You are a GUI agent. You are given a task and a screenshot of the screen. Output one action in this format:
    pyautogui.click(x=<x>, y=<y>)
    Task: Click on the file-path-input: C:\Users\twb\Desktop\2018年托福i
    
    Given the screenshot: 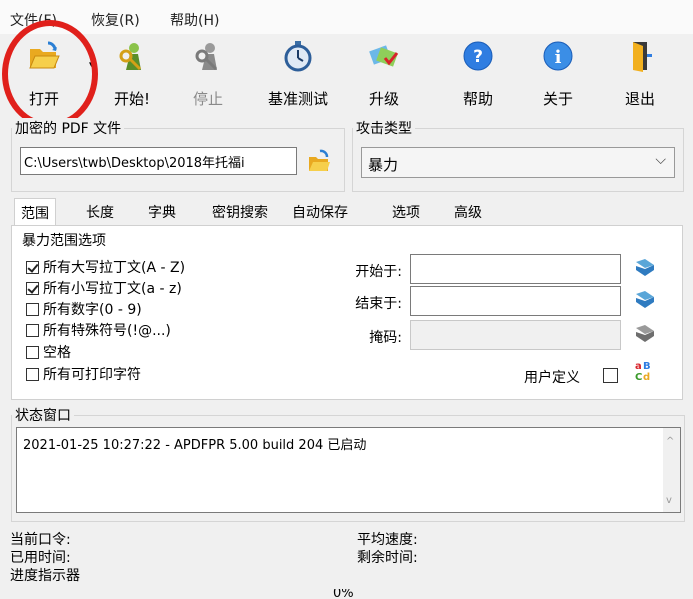 What is the action you would take?
    pyautogui.click(x=158, y=161)
    